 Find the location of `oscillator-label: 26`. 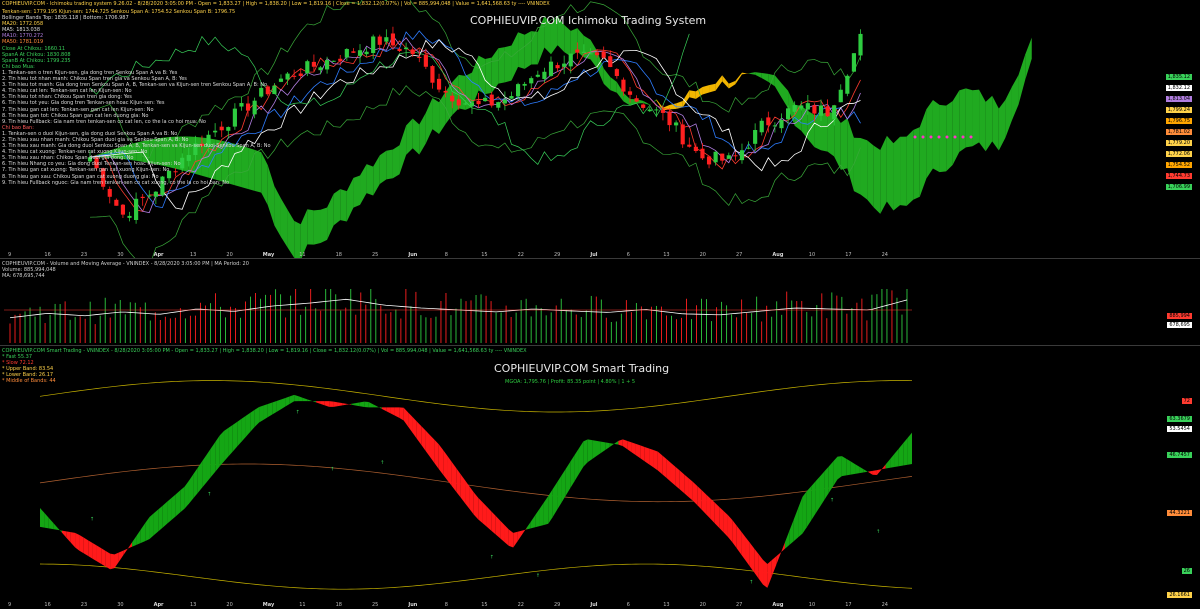

oscillator-label: 26 is located at coordinates (1186, 571).